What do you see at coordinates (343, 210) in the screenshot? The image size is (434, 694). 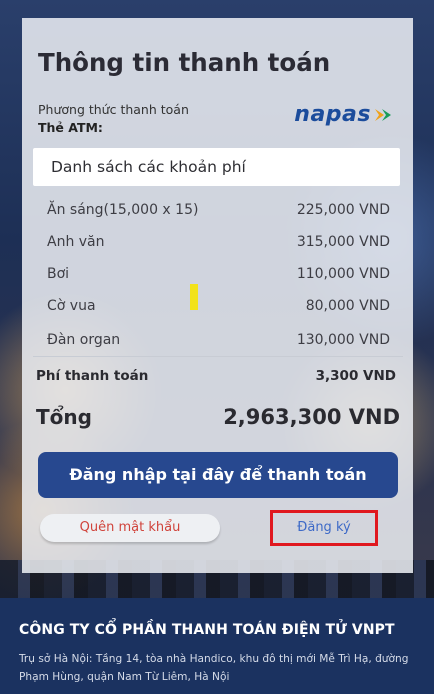 I see `fee-amount: 225,000 VND` at bounding box center [343, 210].